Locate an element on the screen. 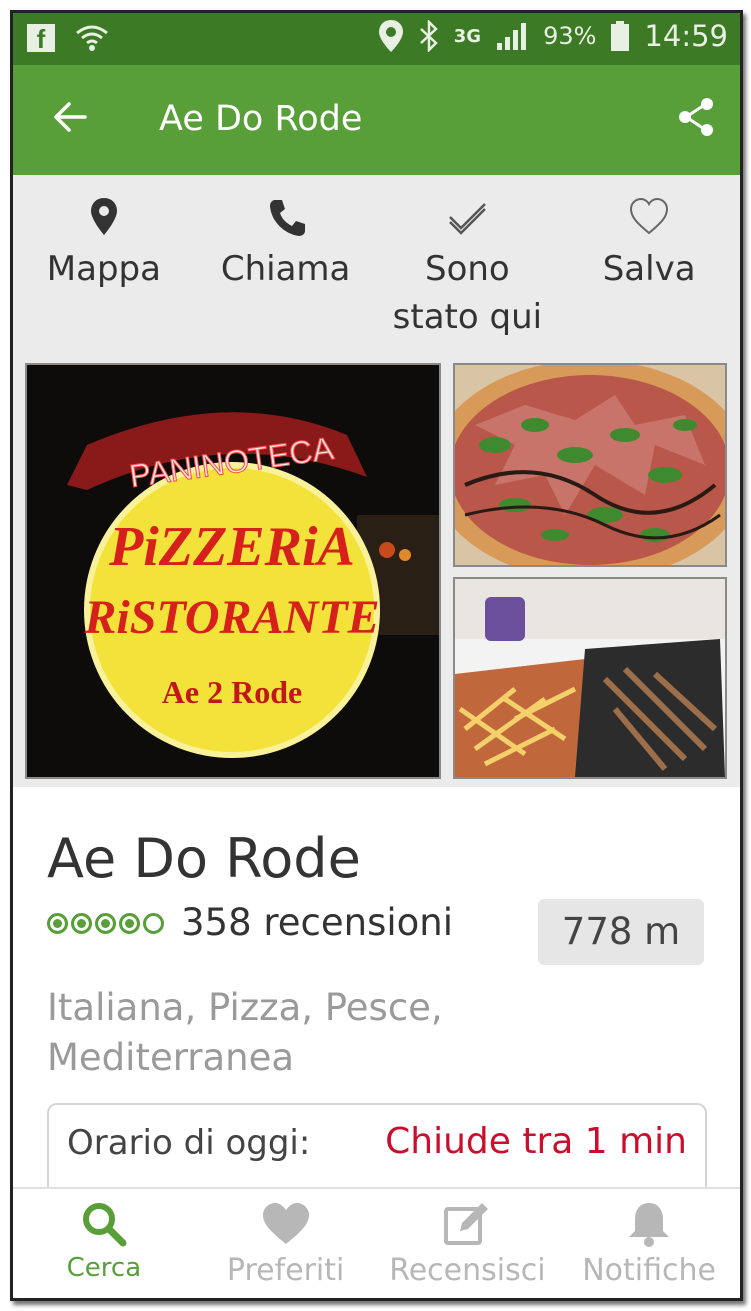 This screenshot has width=751, height=1311. tab-review: Recensisci is located at coordinates (468, 1243).